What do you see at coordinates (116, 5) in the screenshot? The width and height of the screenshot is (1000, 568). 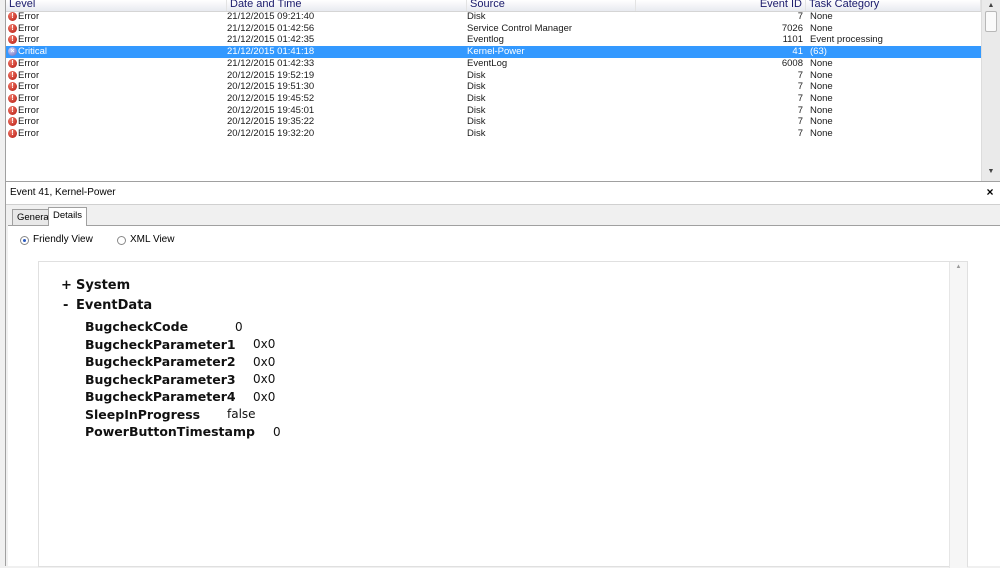 I see `column-header-level: Level` at bounding box center [116, 5].